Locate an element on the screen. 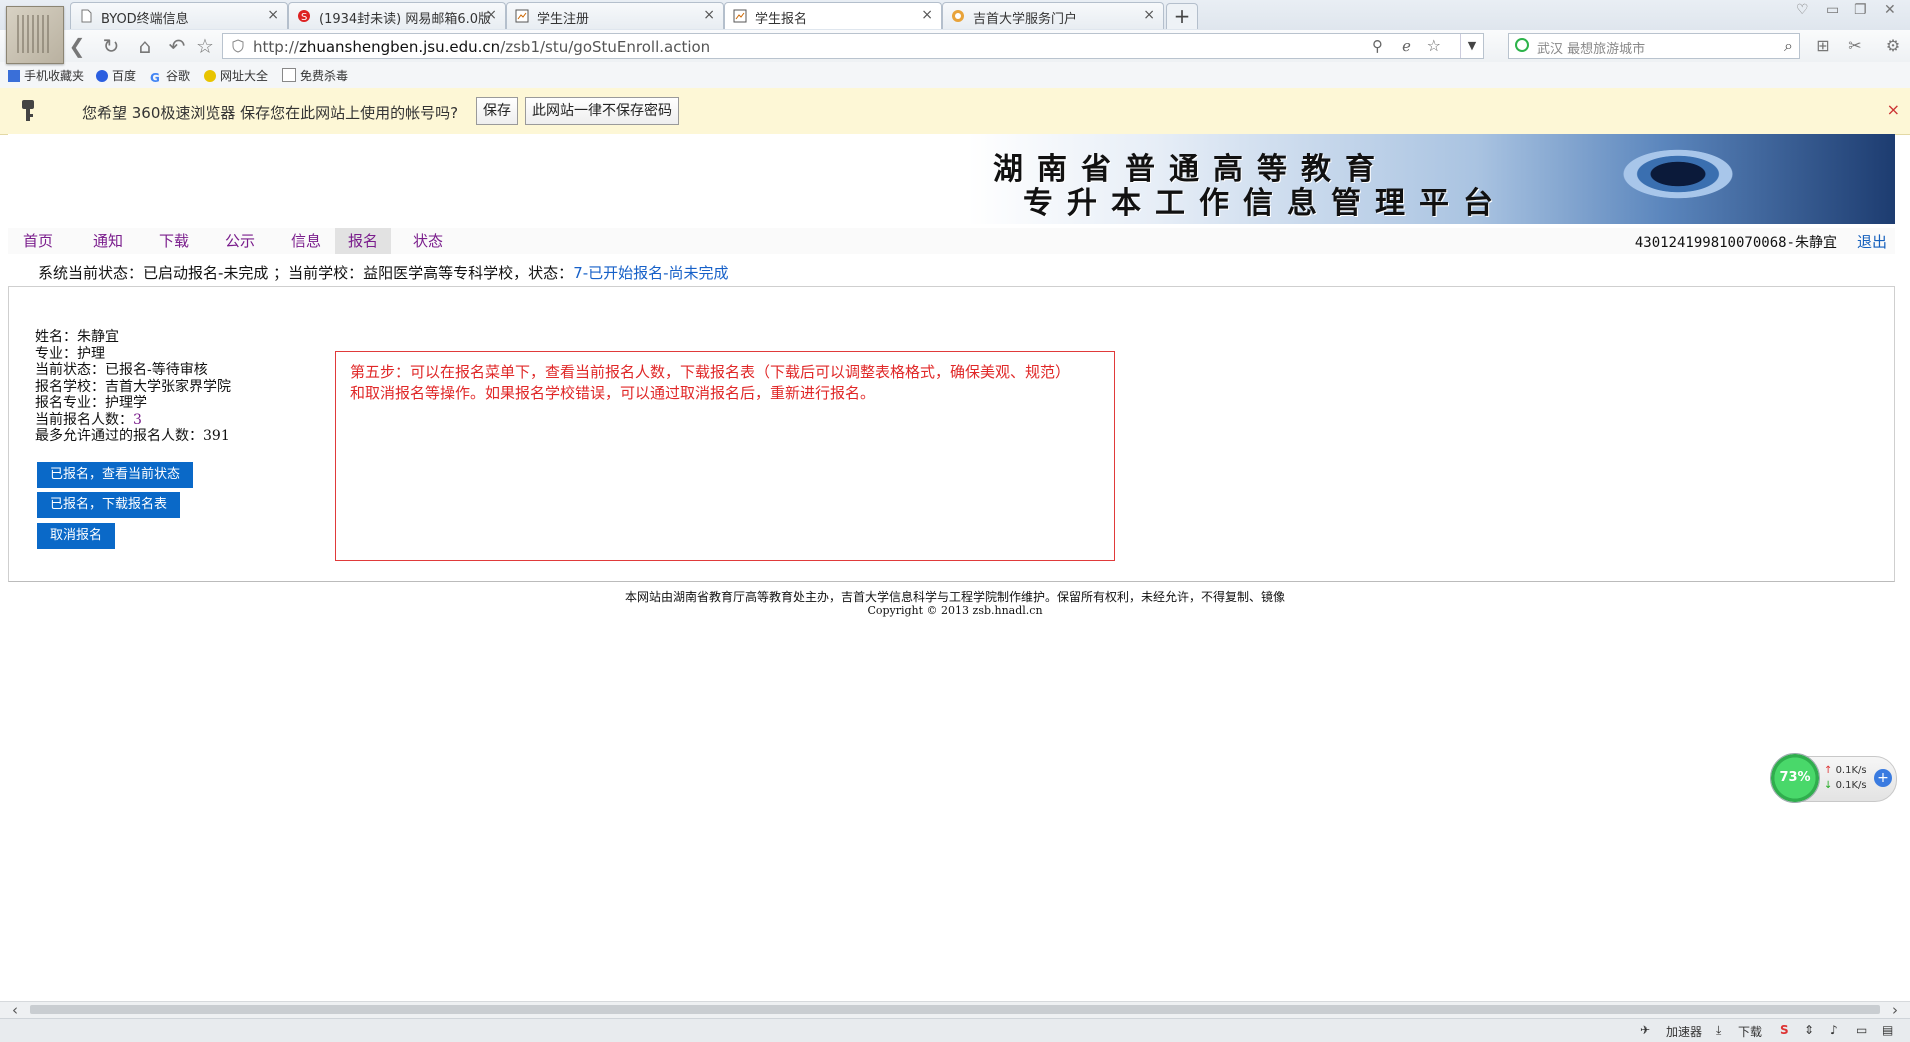  favorite-star-icon: ☆ is located at coordinates (205, 46).